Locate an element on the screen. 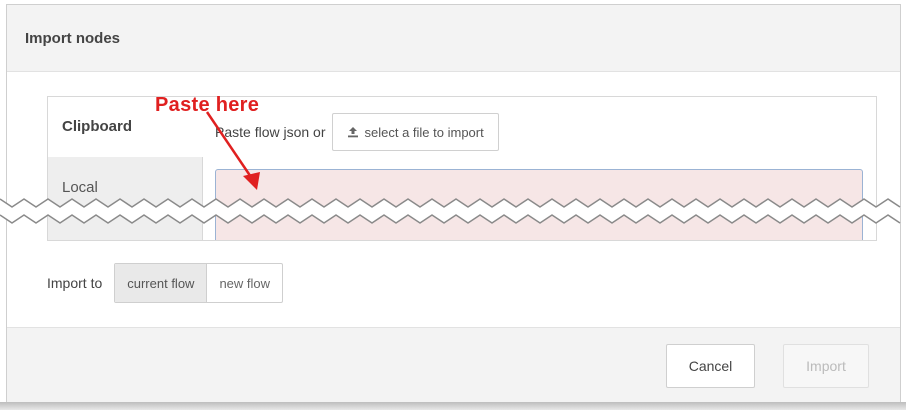 The image size is (906, 410). cancel-button: Cancel is located at coordinates (710, 366).